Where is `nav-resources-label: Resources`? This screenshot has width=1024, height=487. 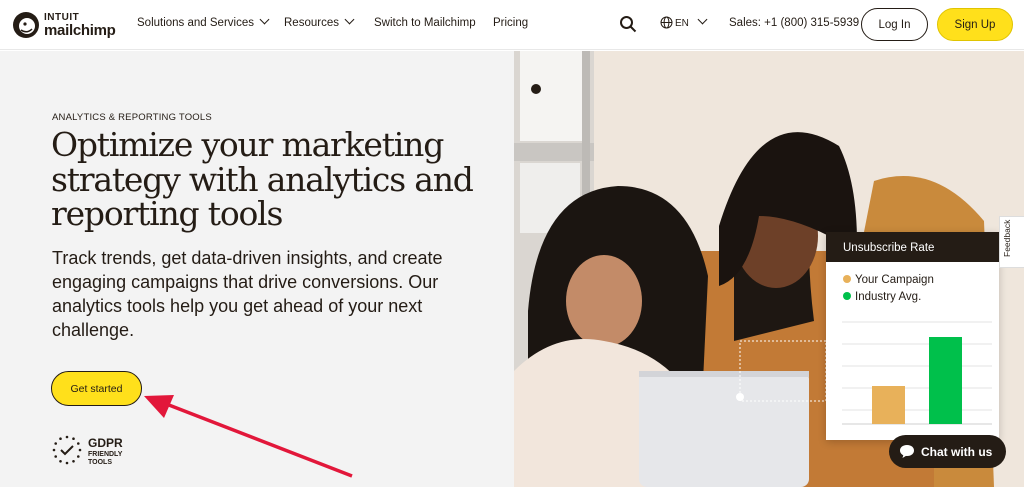 nav-resources-label: Resources is located at coordinates (311, 23).